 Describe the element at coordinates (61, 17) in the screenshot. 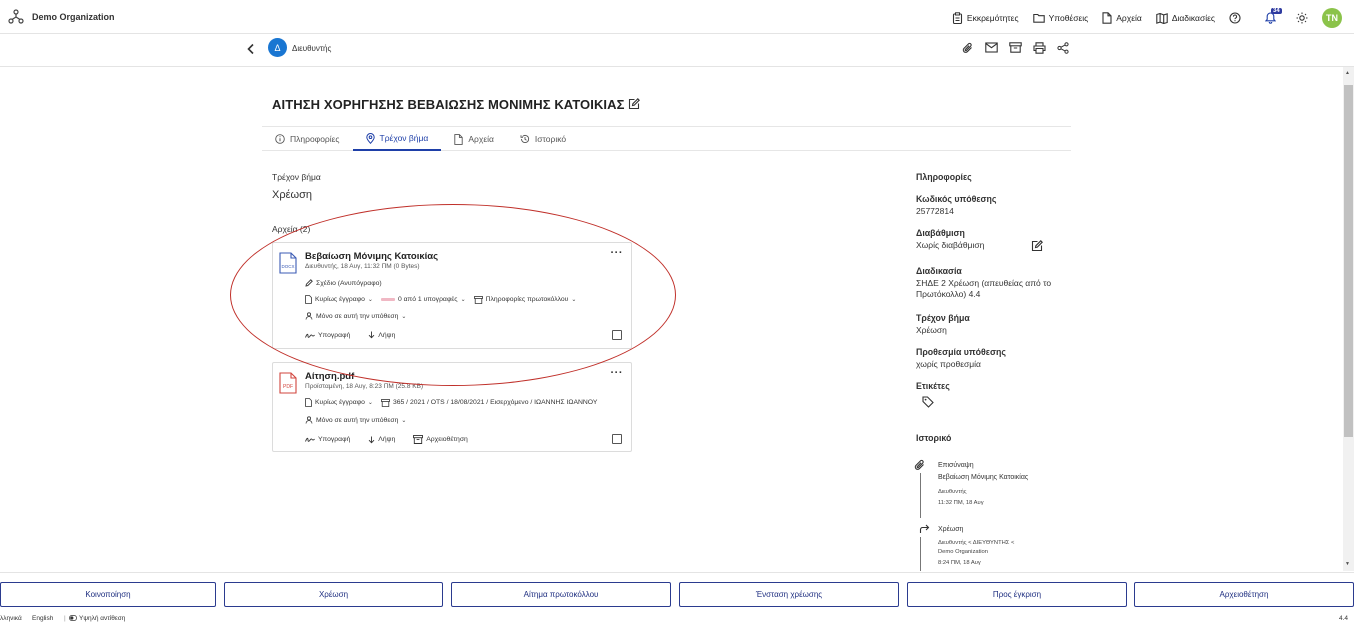

I see `organization-switcher: Demo Organization` at that location.